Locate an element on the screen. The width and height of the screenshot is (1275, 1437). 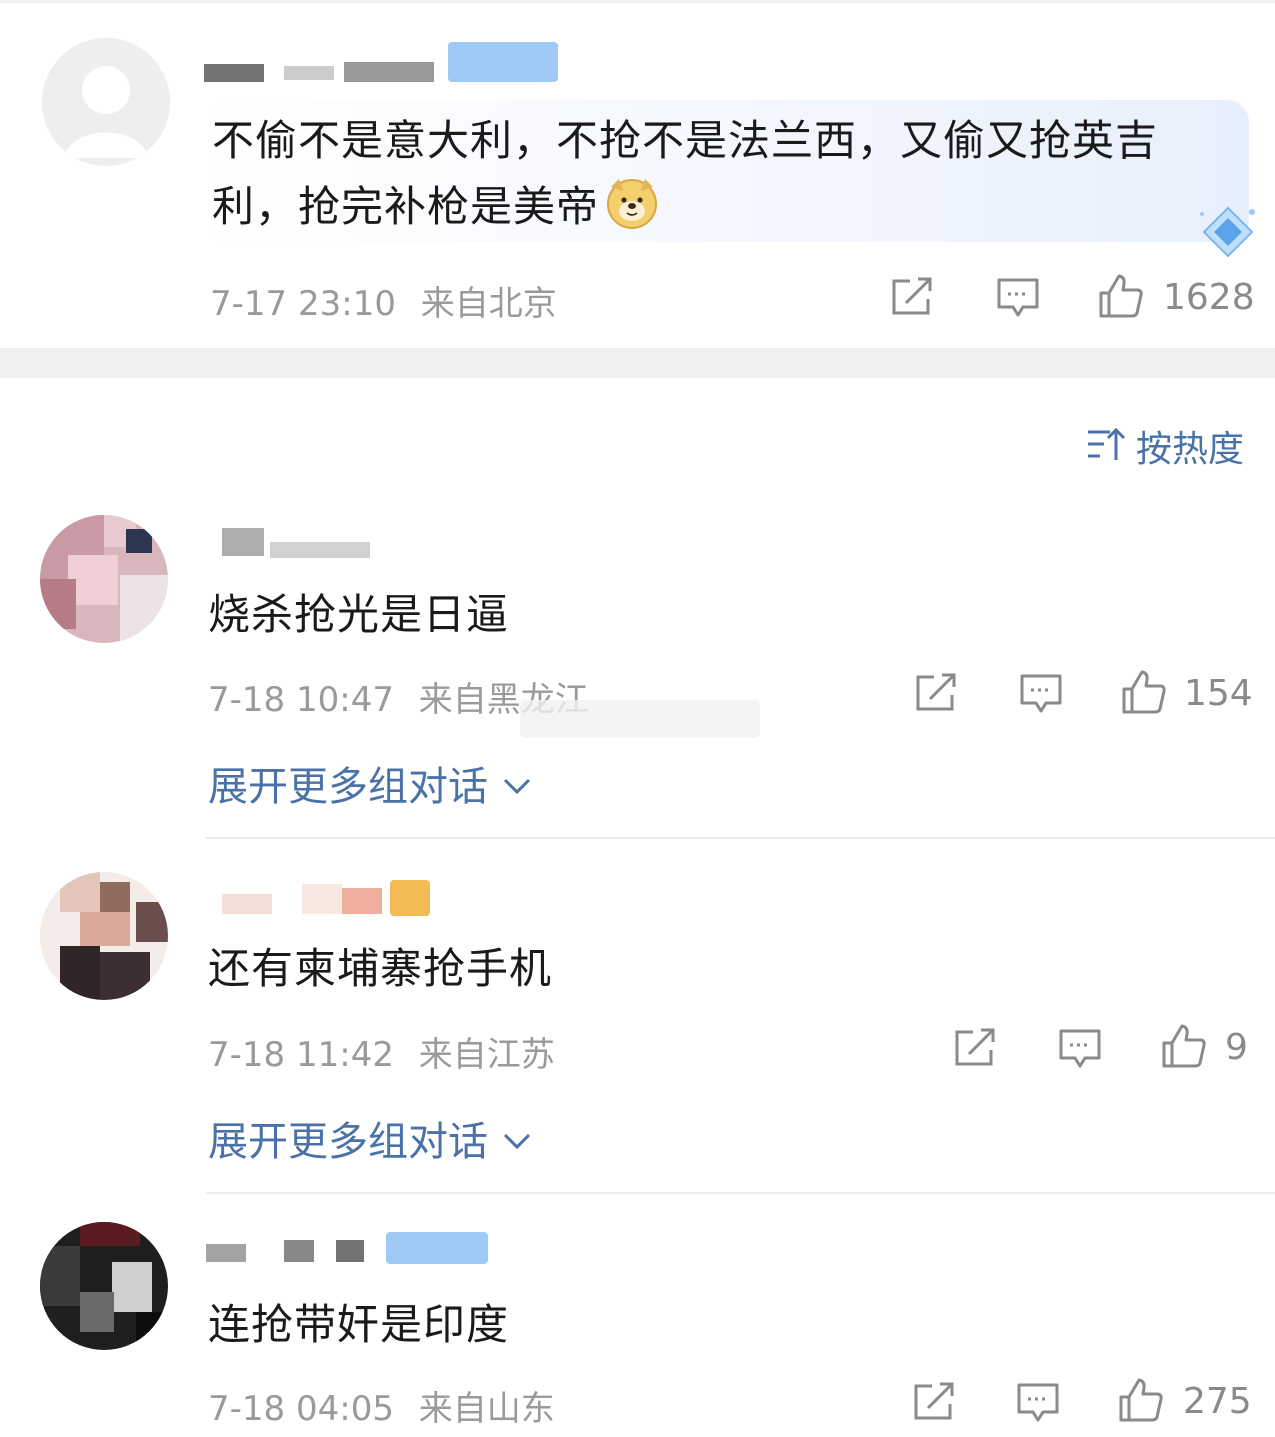
comment-meta: 7-18 04:05 来自山东 is located at coordinates (381, 1405).